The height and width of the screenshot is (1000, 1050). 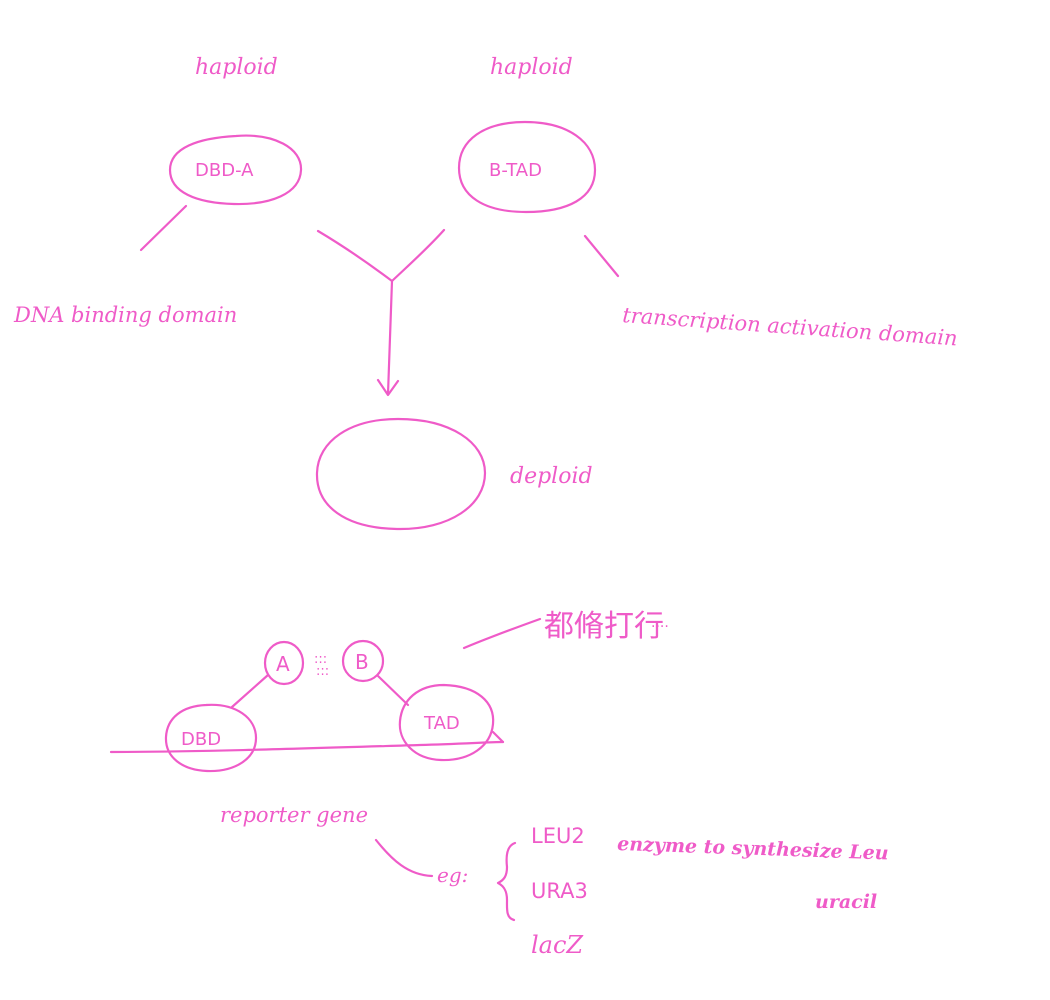 What do you see at coordinates (502, 633) in the screenshot?
I see `chinese-note-pointer` at bounding box center [502, 633].